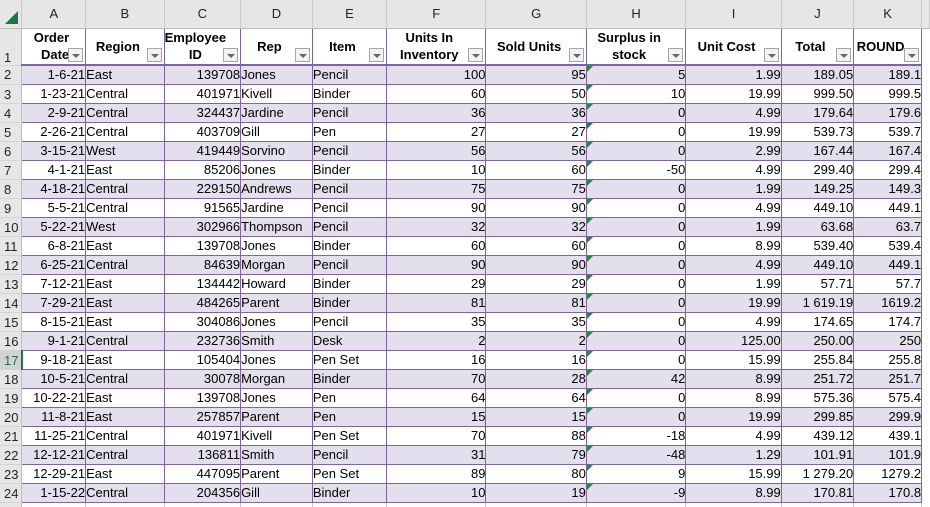 The width and height of the screenshot is (930, 507). I want to click on cell-total: 167.44, so click(817, 151).